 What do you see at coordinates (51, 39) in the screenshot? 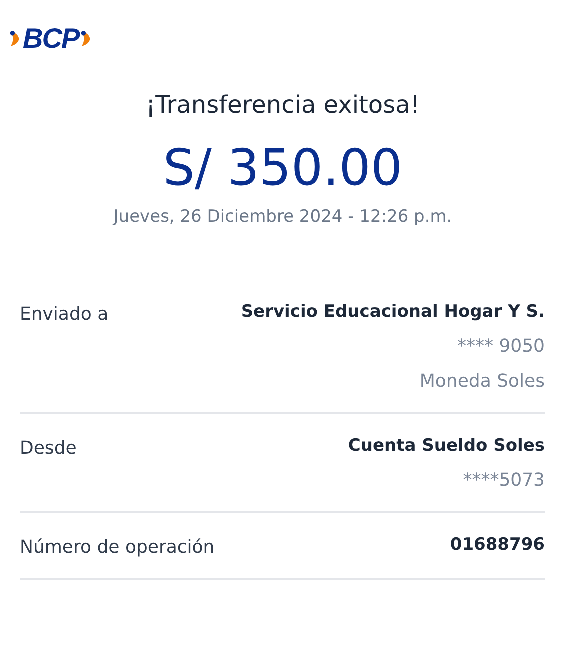
I see `bcp-logo: BCP` at bounding box center [51, 39].